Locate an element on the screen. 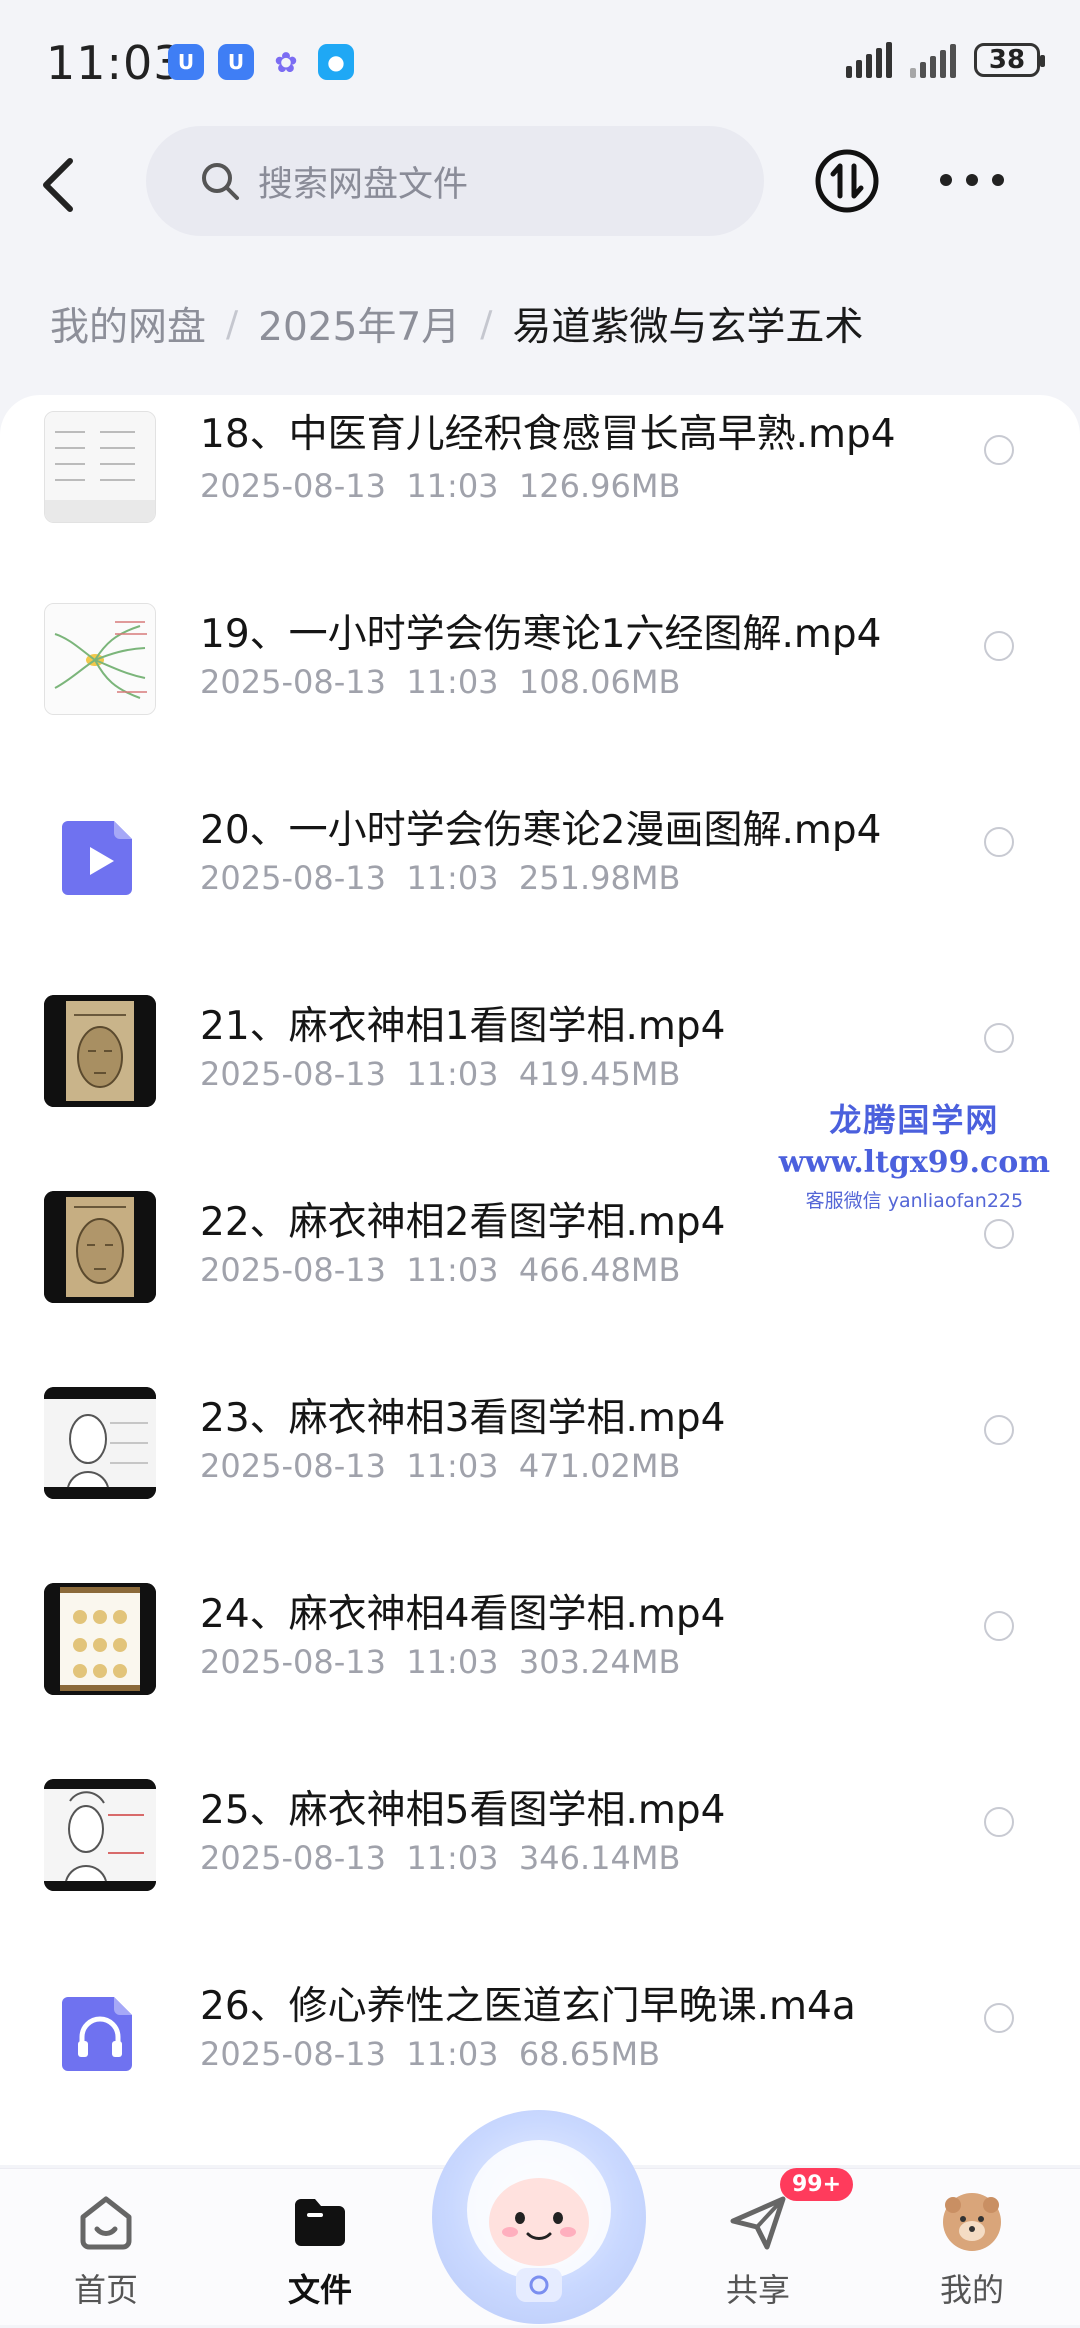 The image size is (1080, 2328). breadcrumb-item: 我的网盘 is located at coordinates (128, 324).